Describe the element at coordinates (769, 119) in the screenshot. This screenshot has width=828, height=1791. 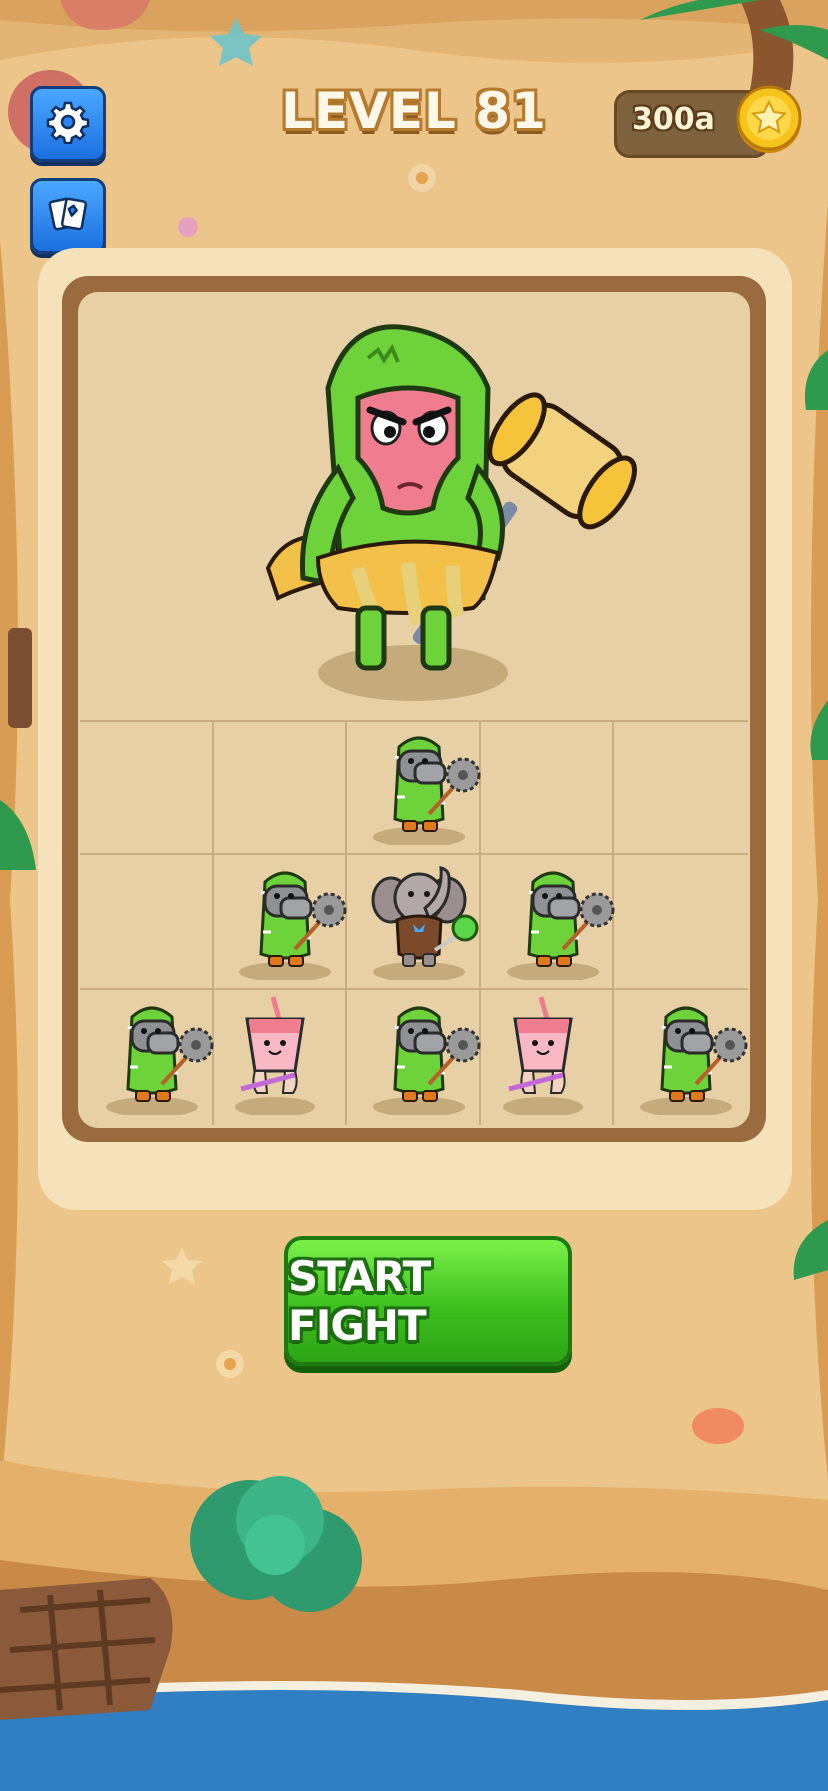
I see `coin-icon` at that location.